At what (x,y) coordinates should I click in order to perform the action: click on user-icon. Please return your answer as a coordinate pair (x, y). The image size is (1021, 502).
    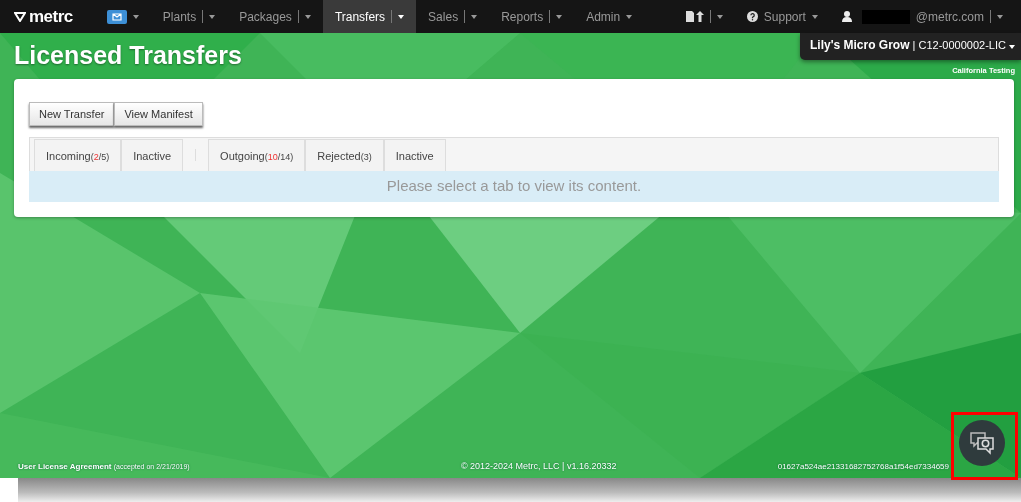
    Looking at the image, I should click on (846, 16).